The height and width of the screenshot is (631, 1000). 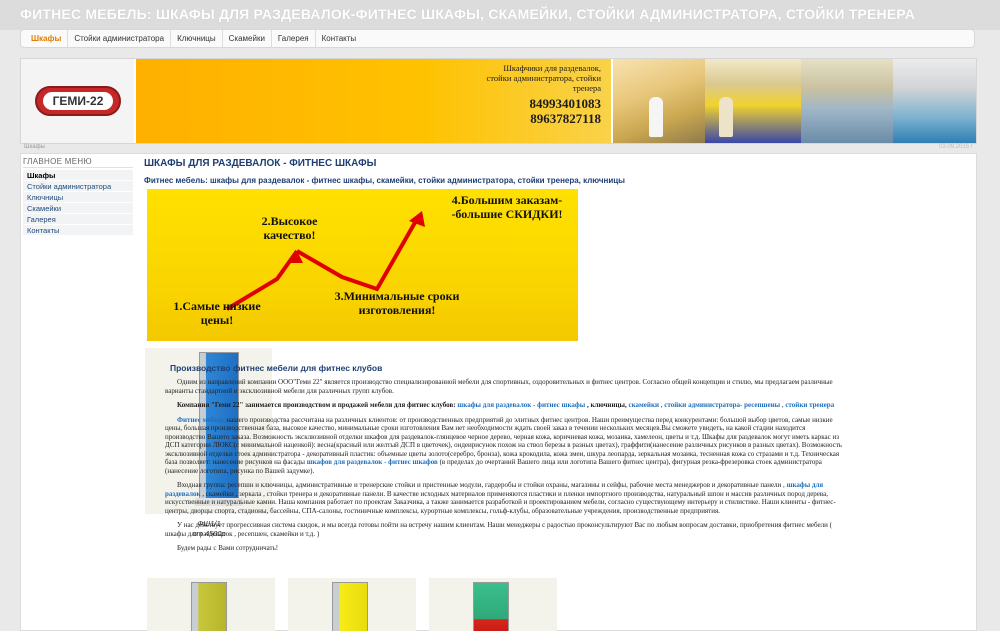 I want to click on nav-item-key-holders: Ключницы, so click(x=197, y=38).